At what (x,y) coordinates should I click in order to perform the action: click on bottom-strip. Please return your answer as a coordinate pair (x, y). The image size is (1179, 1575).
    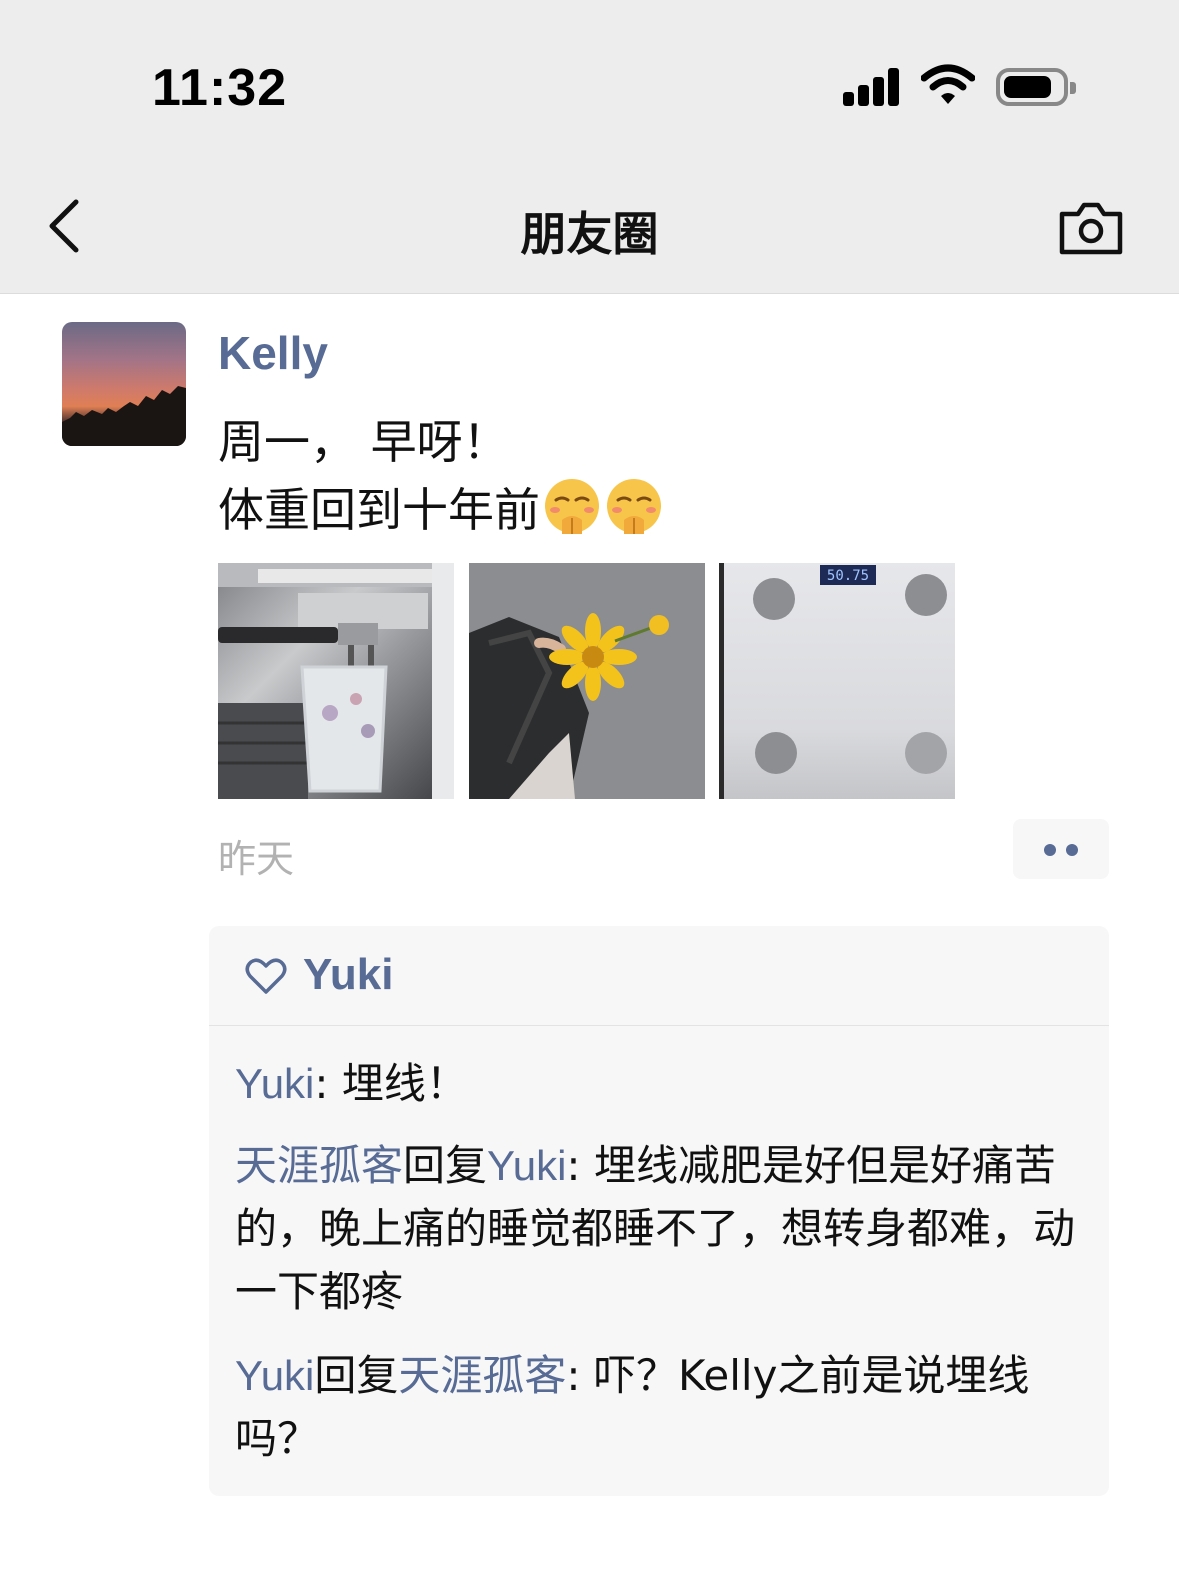
    Looking at the image, I should click on (589, 1561).